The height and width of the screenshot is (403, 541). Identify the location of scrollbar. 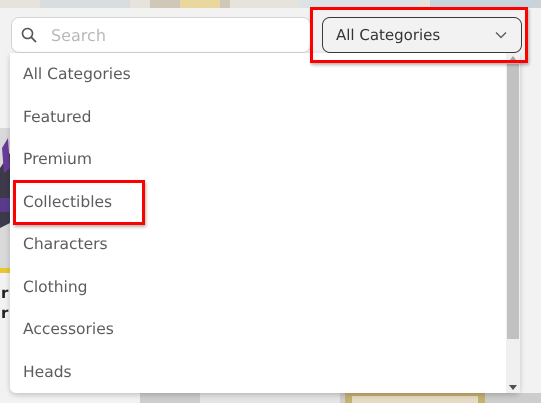
(513, 223).